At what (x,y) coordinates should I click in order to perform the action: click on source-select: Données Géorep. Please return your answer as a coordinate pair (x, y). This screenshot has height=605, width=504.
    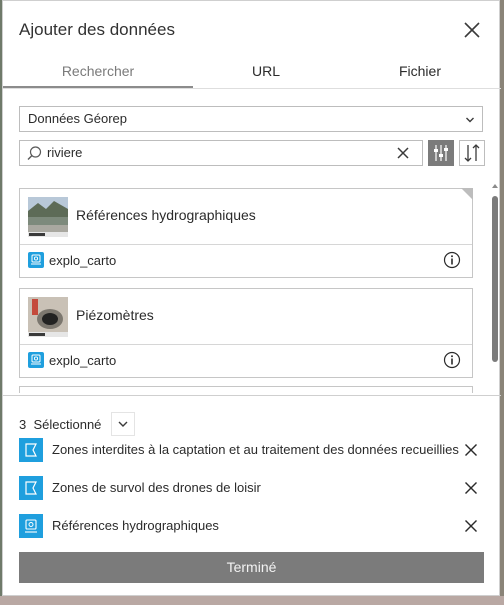
    Looking at the image, I should click on (251, 119).